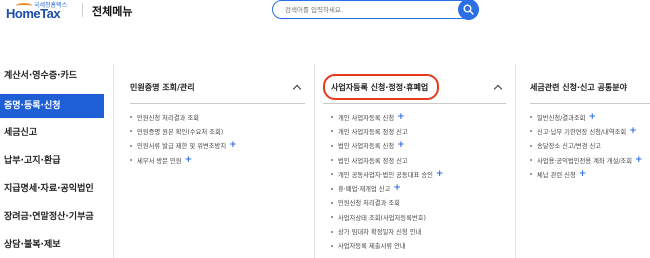  What do you see at coordinates (32, 245) in the screenshot?
I see `sidebar-item-label: 상담·불복·제보` at bounding box center [32, 245].